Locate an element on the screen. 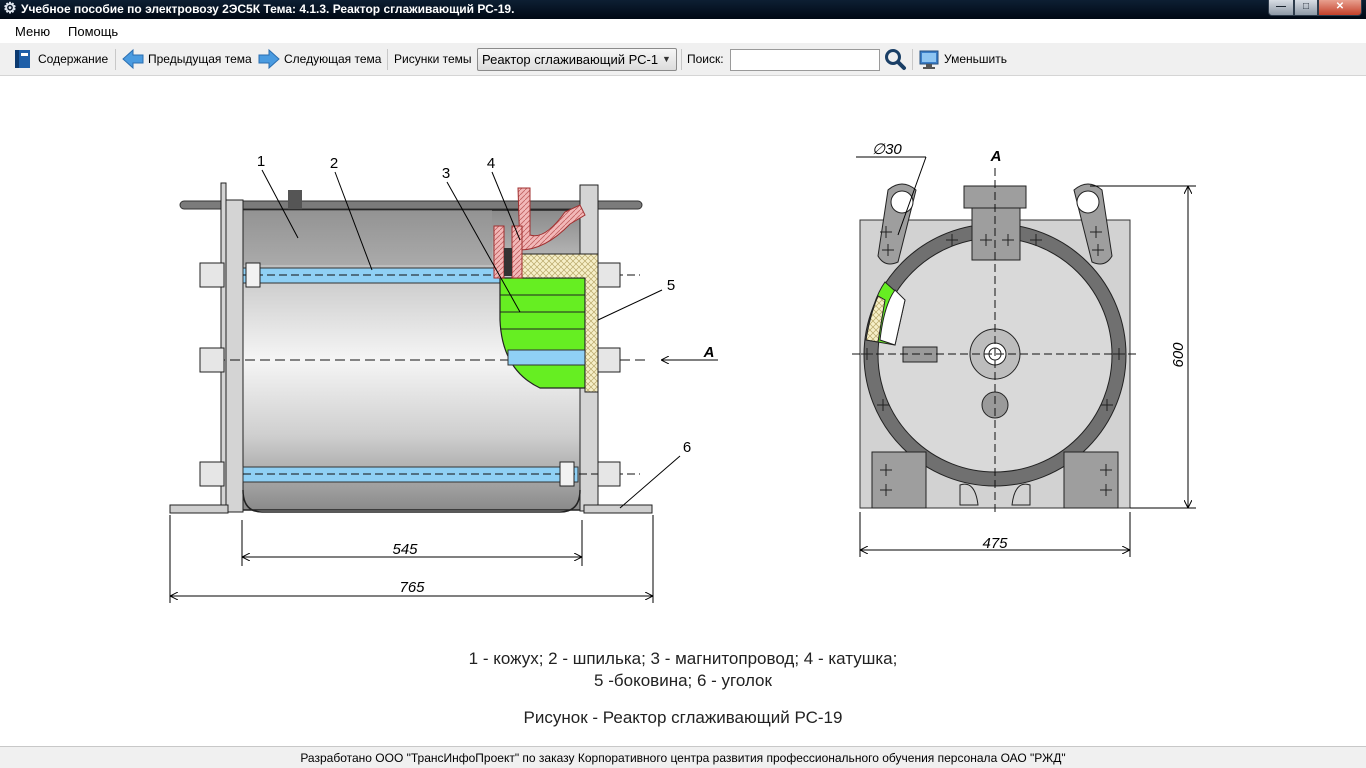 This screenshot has width=1366, height=768. contents-button: Содержание is located at coordinates (60, 59).